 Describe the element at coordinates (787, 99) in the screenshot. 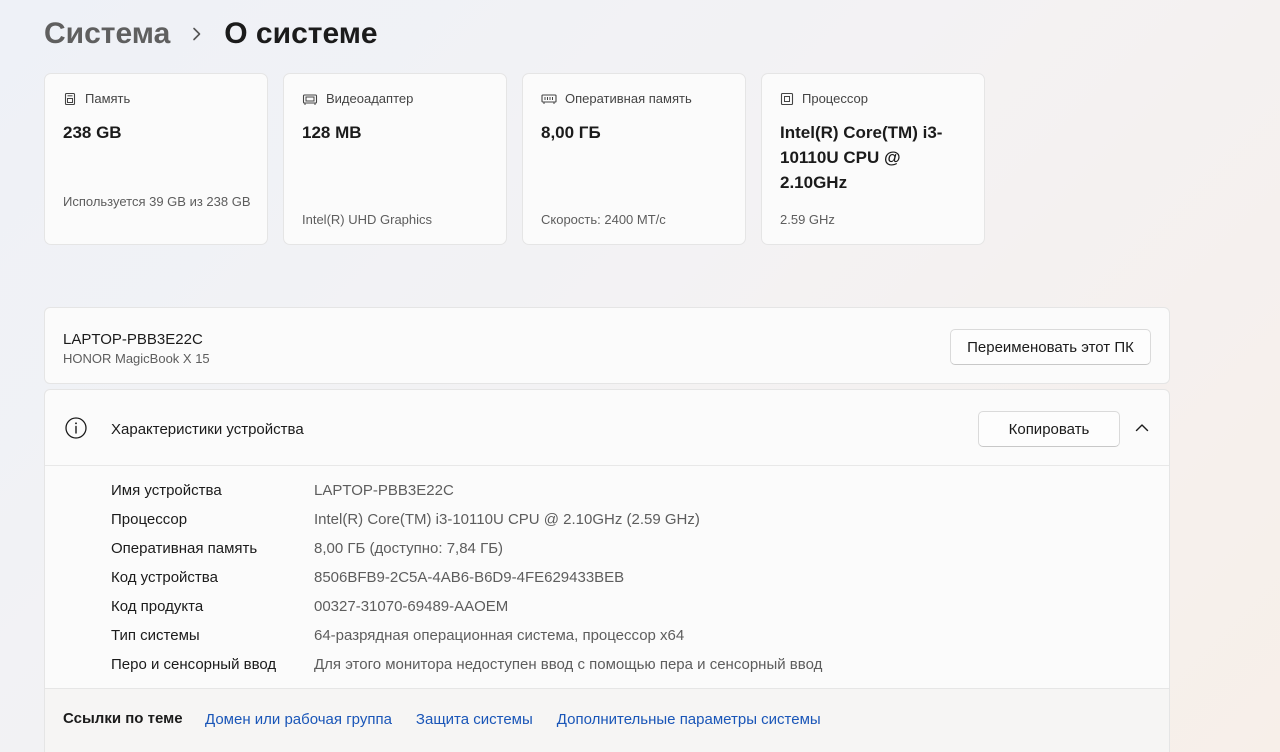

I see `cpu-icon` at that location.